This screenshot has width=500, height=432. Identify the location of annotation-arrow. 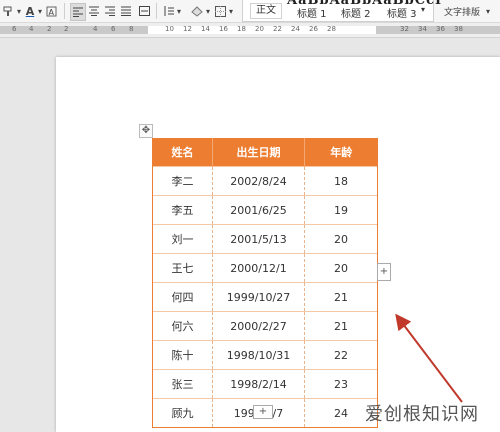
(429, 358).